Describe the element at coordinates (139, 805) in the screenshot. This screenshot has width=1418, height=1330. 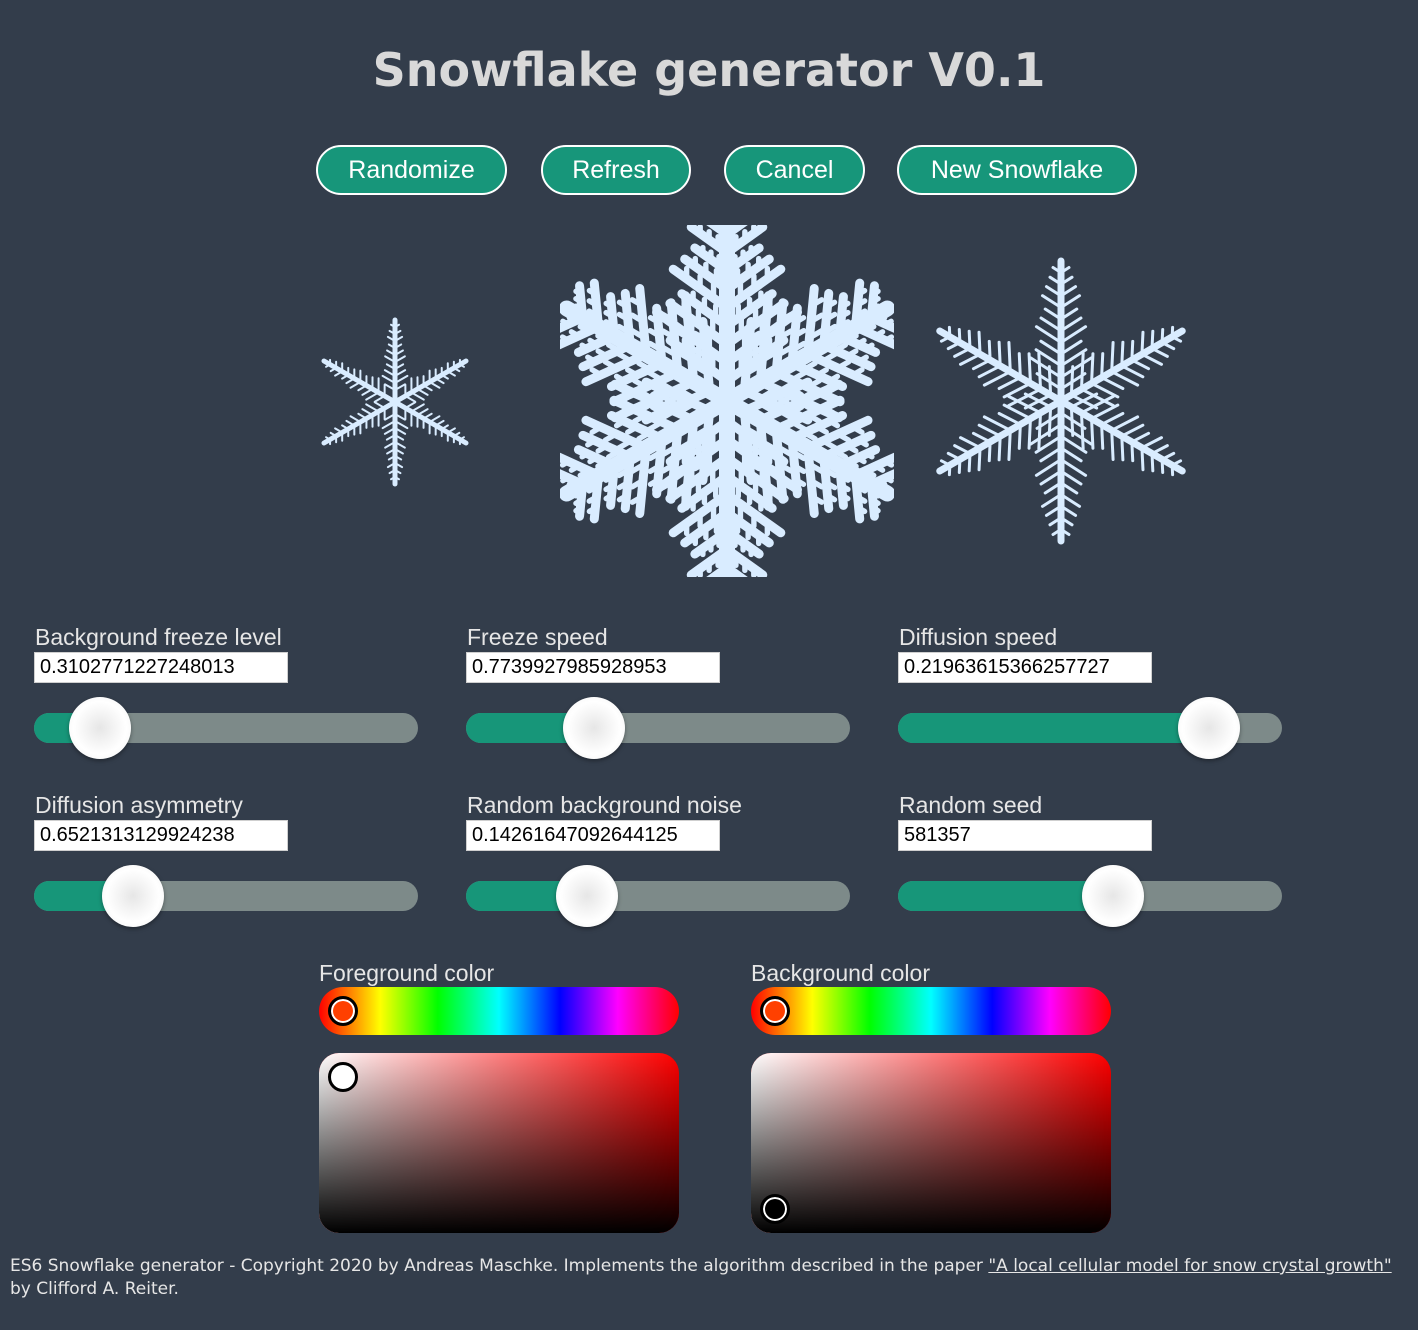
I see `param-label-diffusion-asymmetry: Diffusion asymmetry` at that location.